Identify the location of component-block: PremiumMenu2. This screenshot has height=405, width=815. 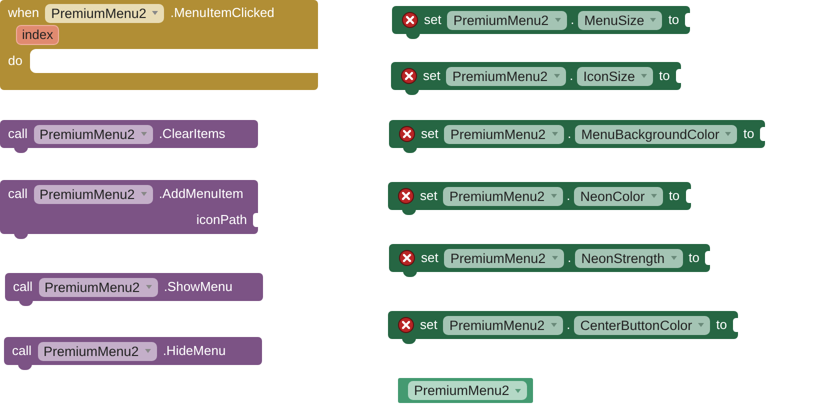
(466, 390).